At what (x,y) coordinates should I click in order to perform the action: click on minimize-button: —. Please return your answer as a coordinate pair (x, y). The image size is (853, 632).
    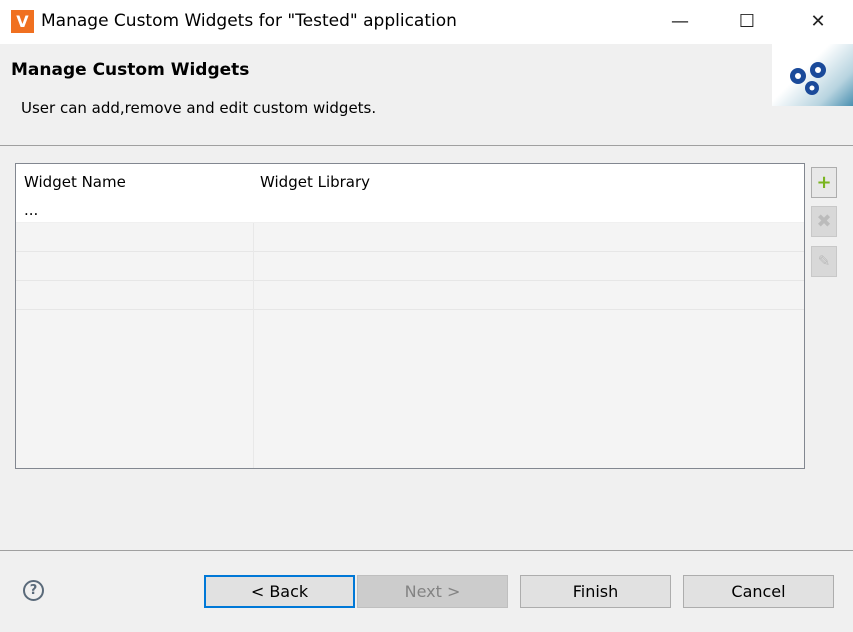
    Looking at the image, I should click on (680, 22).